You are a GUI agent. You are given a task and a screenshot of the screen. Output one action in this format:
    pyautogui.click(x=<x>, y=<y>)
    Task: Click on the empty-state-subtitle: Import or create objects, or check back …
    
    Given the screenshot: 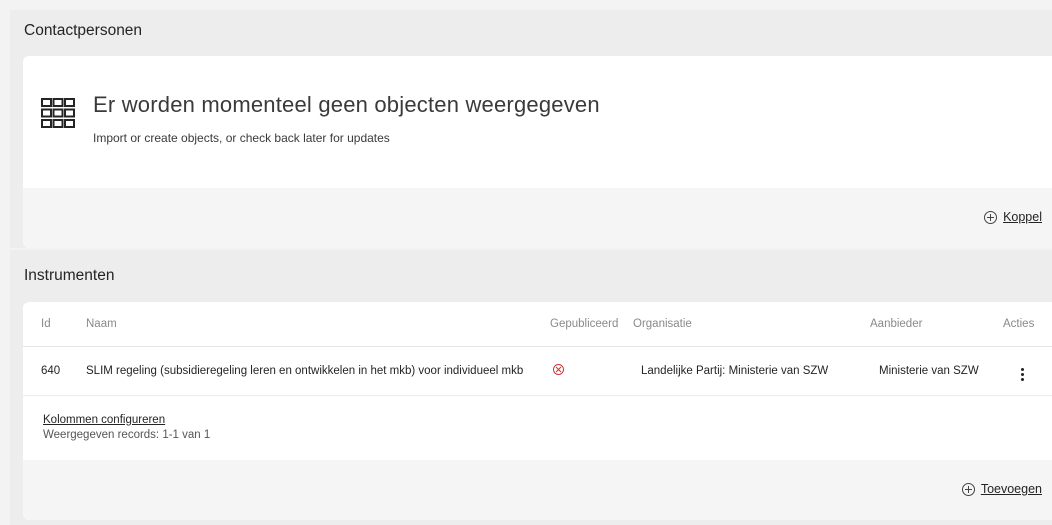 What is the action you would take?
    pyautogui.click(x=241, y=138)
    